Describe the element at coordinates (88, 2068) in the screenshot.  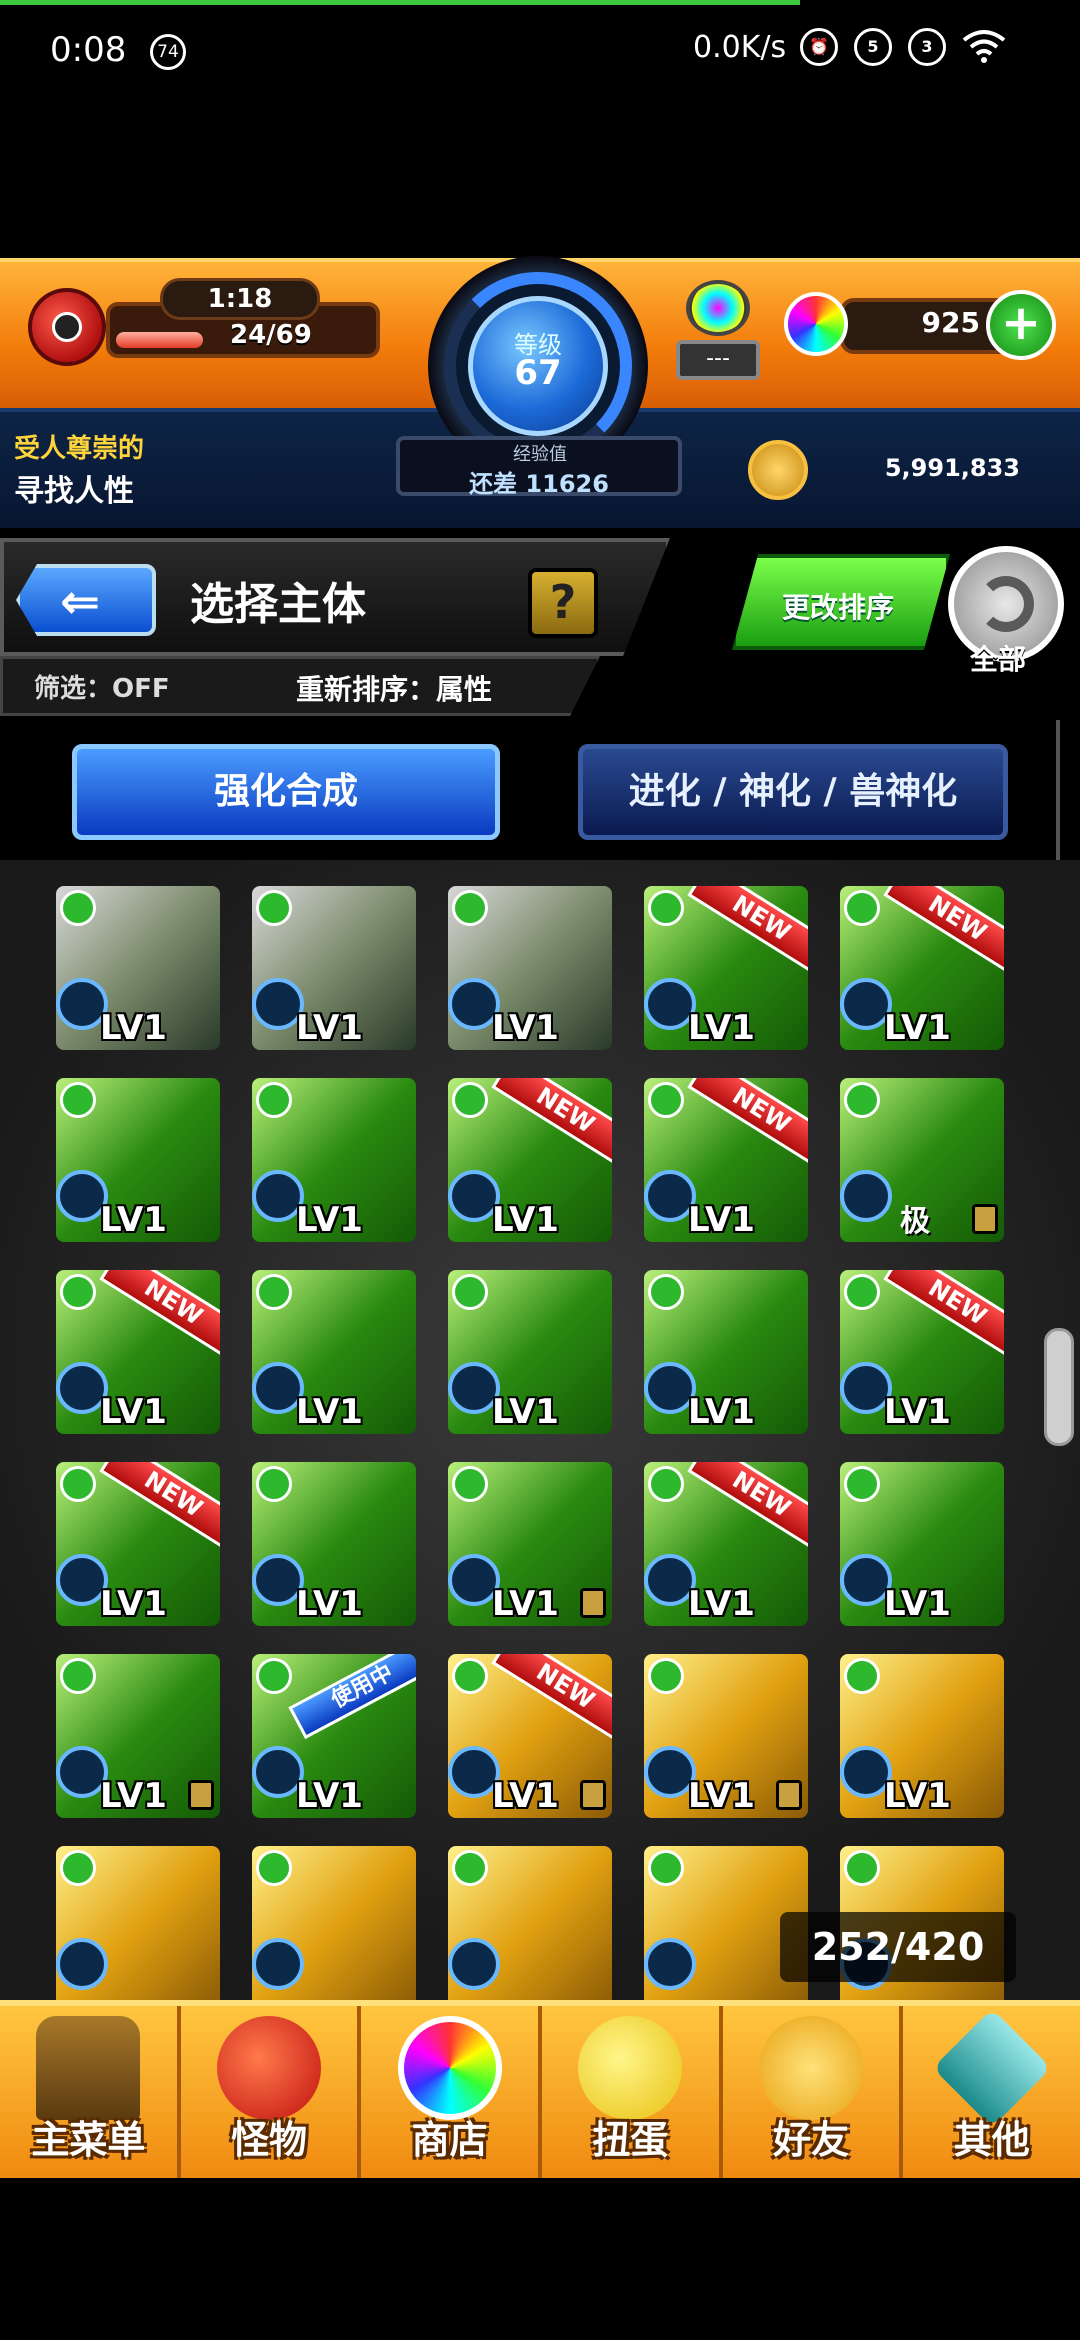
I see `home-icon` at that location.